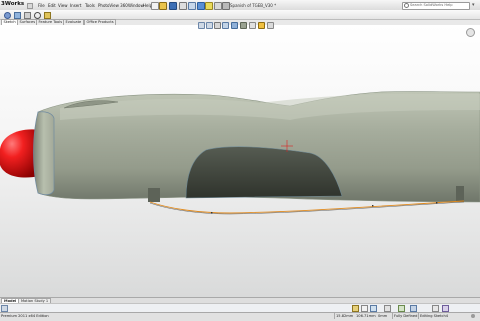  What do you see at coordinates (30, 5) in the screenshot?
I see `menu-pin-icon` at bounding box center [30, 5].